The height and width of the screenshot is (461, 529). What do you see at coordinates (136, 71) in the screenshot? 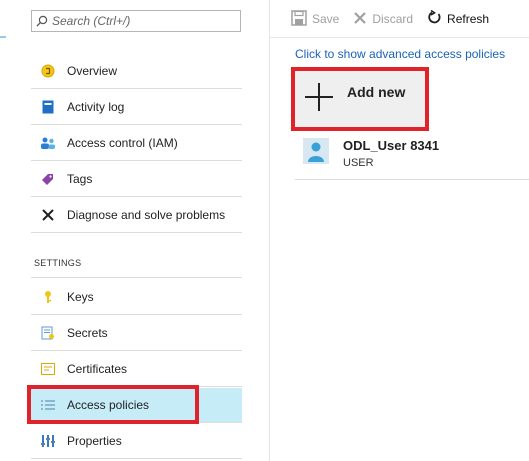
I see `nav-item-overview: Overview` at bounding box center [136, 71].